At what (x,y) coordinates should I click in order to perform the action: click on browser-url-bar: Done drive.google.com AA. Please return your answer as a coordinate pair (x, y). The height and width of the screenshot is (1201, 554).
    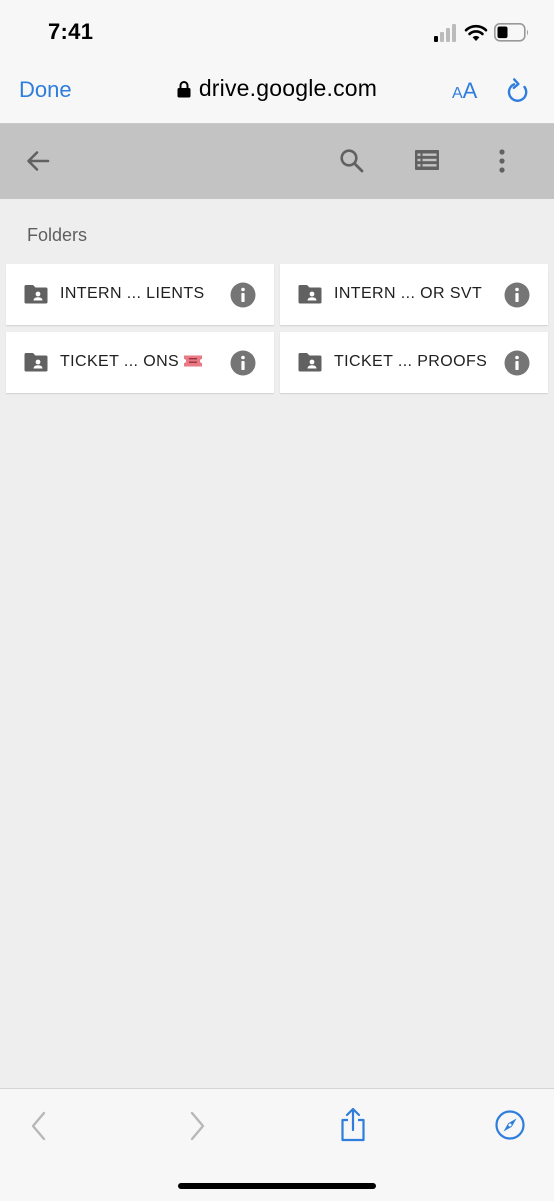
    Looking at the image, I should click on (277, 92).